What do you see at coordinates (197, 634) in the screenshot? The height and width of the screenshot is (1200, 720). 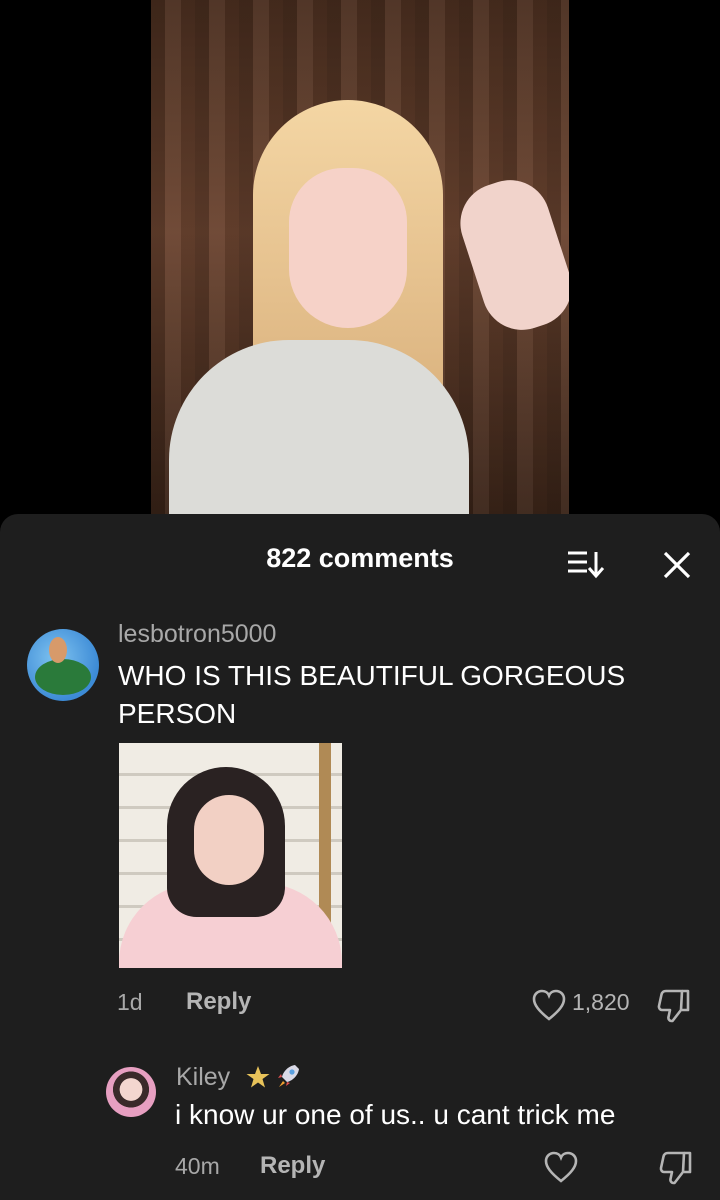 I see `comment-username: lesbotron5000` at bounding box center [197, 634].